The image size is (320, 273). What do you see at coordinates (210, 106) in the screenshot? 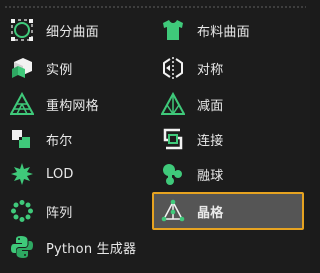
I see `menu-item-label: 减面` at bounding box center [210, 106].